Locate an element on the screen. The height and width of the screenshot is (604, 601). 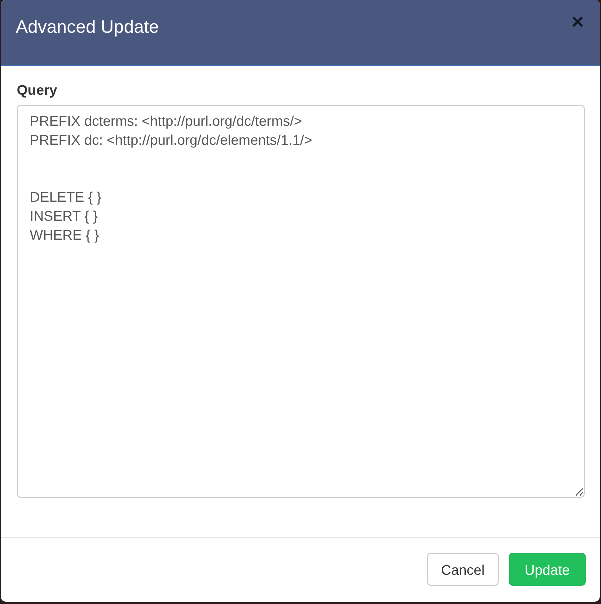
query-label: Query is located at coordinates (37, 90).